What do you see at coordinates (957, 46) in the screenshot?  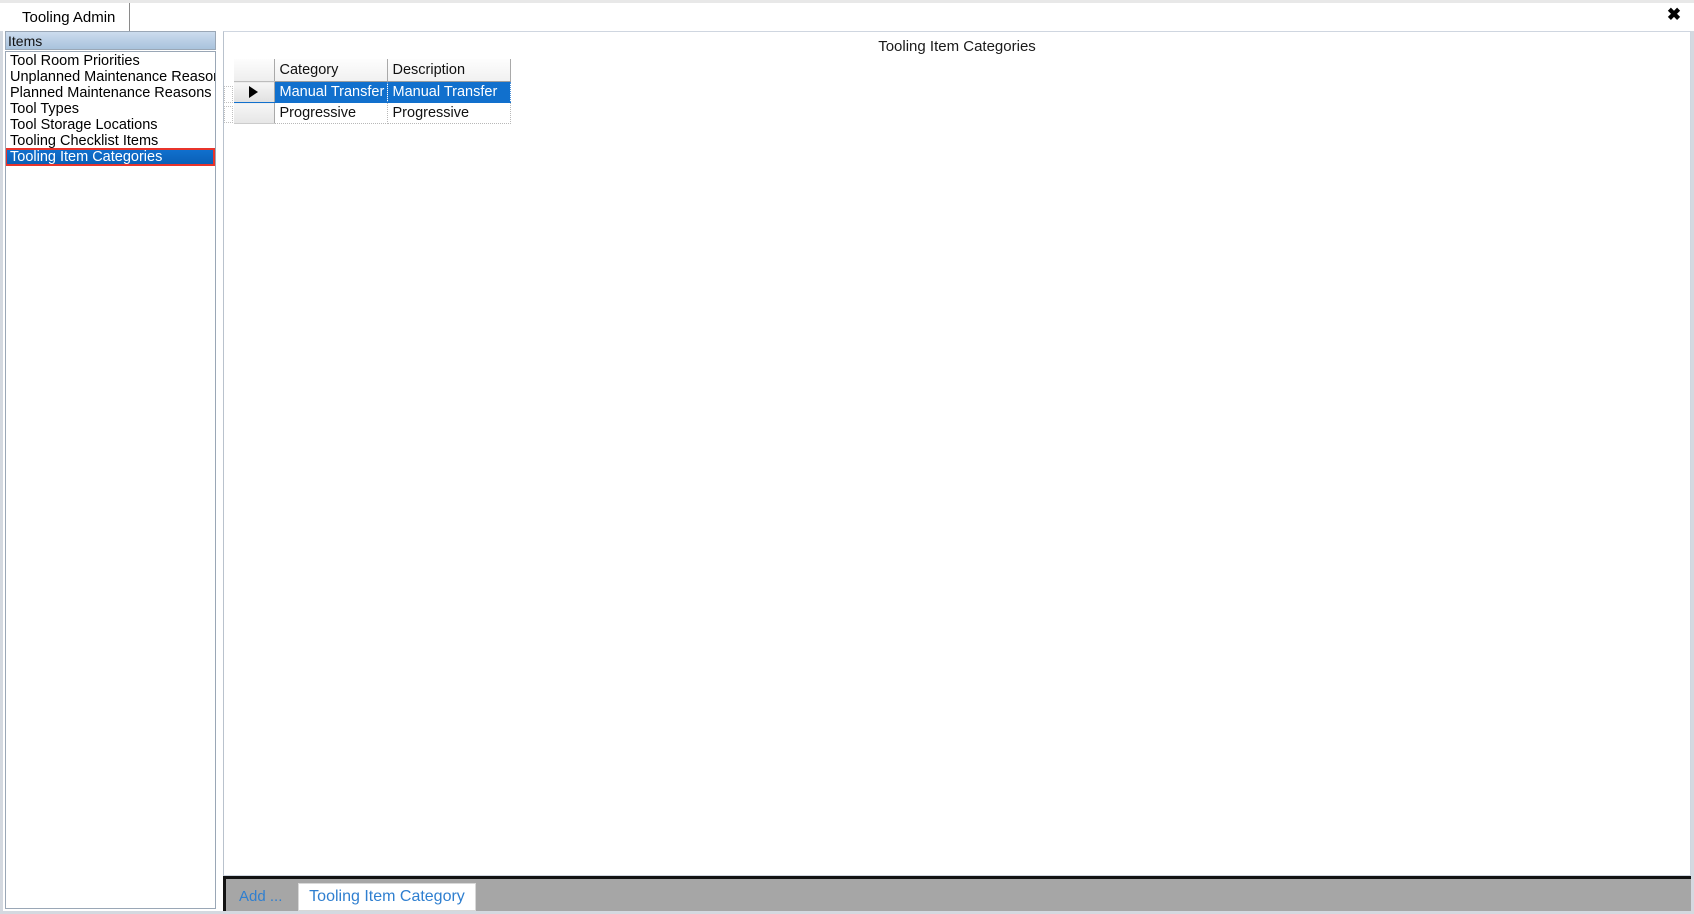 I see `page-title: Tooling Item Categories` at bounding box center [957, 46].